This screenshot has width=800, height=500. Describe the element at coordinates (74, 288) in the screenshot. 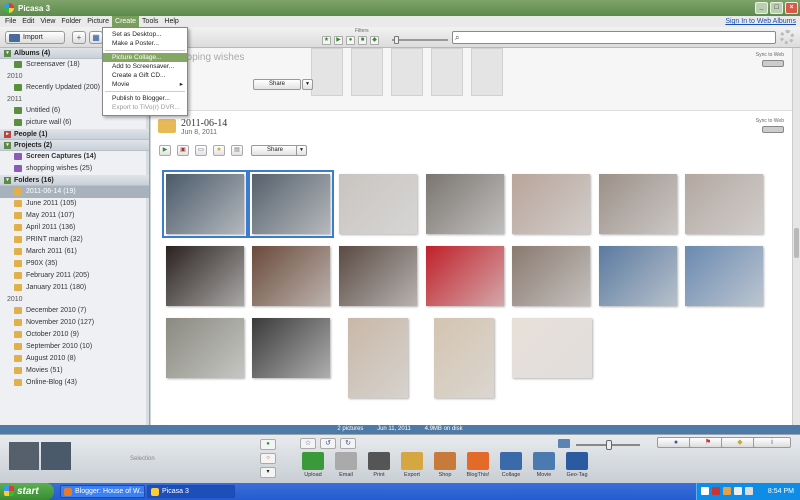

I see `sidebar-item-january-2011: January 2011 (180)` at that location.